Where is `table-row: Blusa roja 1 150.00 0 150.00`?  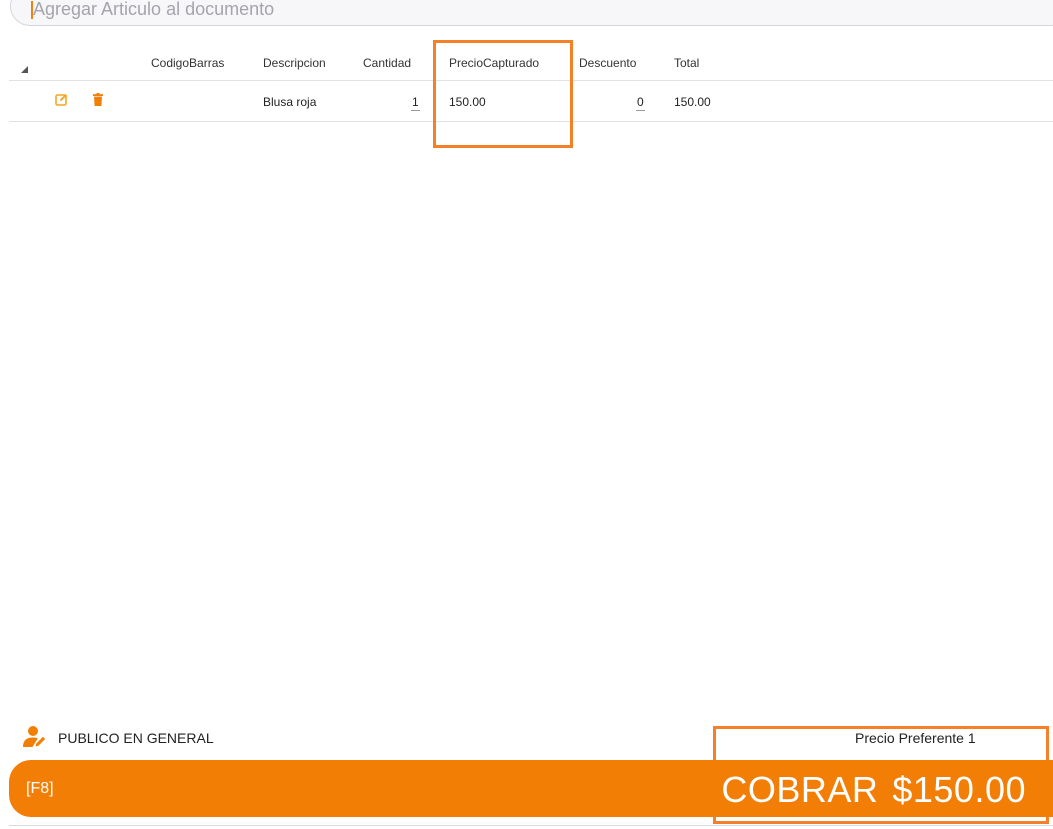
table-row: Blusa roja 1 150.00 0 150.00 is located at coordinates (531, 101).